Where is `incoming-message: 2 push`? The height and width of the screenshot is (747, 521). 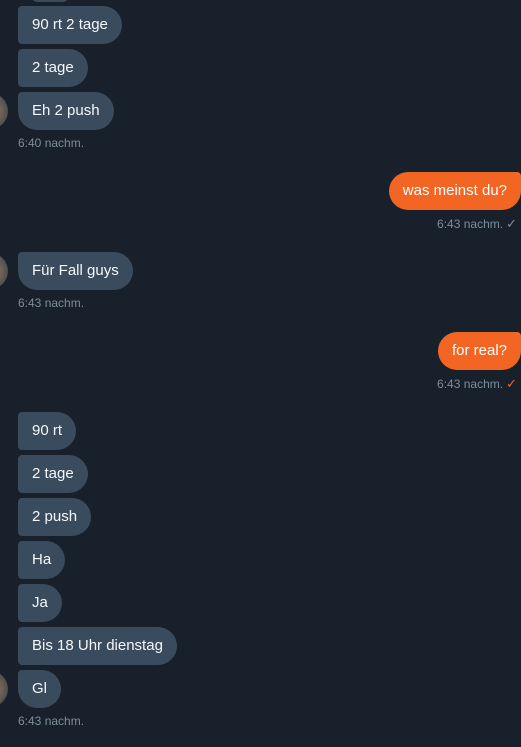 incoming-message: 2 push is located at coordinates (55, 517).